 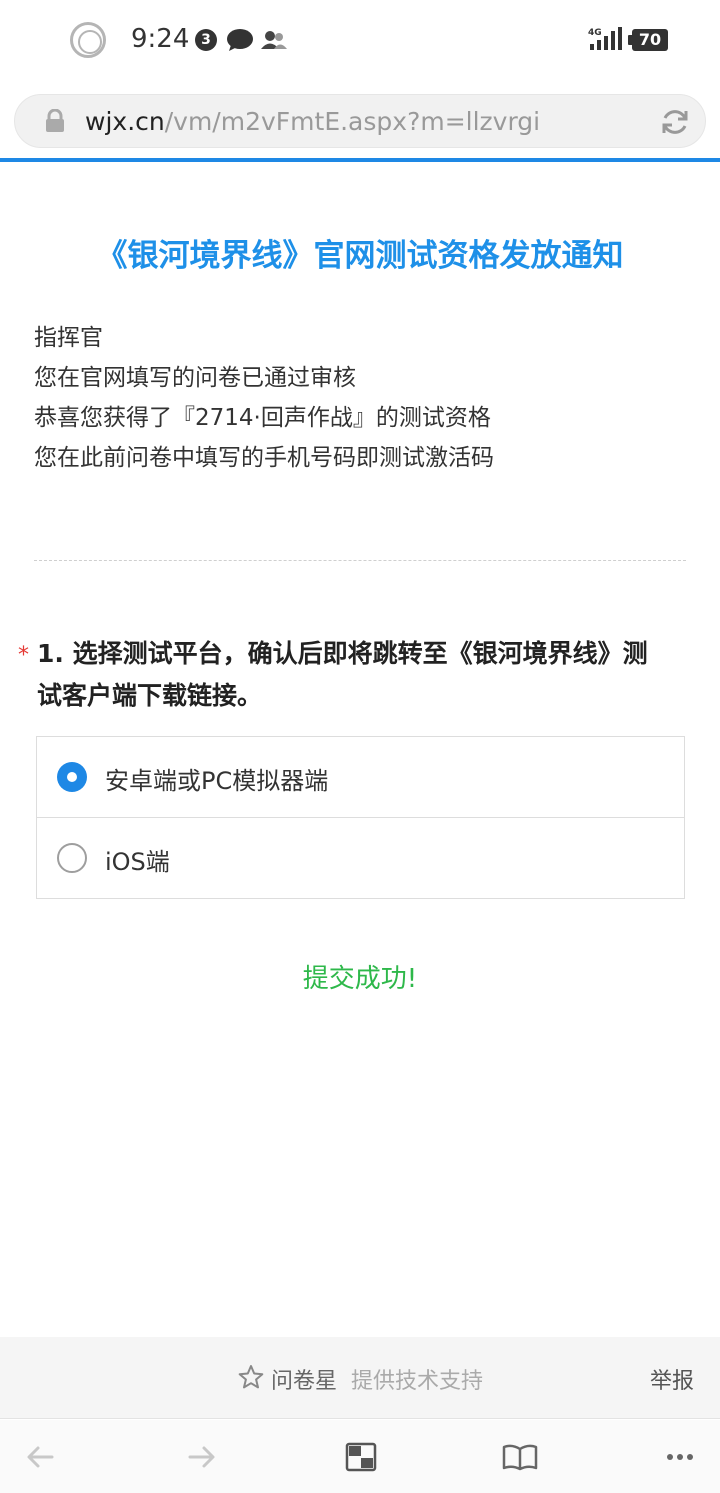 What do you see at coordinates (125, 121) in the screenshot?
I see `url-domain: wjx.cn` at bounding box center [125, 121].